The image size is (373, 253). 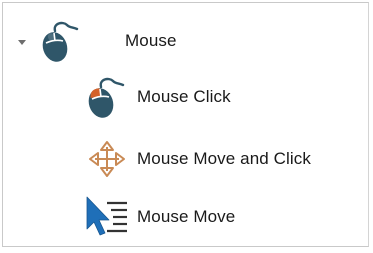 What do you see at coordinates (184, 96) in the screenshot?
I see `tree-node-label: Mouse Click` at bounding box center [184, 96].